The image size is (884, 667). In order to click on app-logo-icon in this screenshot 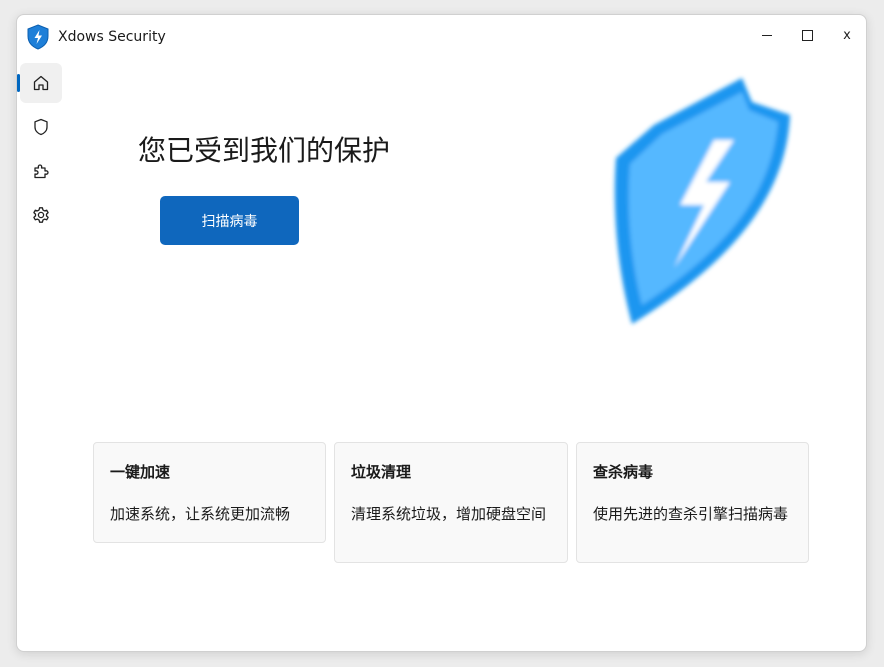, I will do `click(38, 37)`.